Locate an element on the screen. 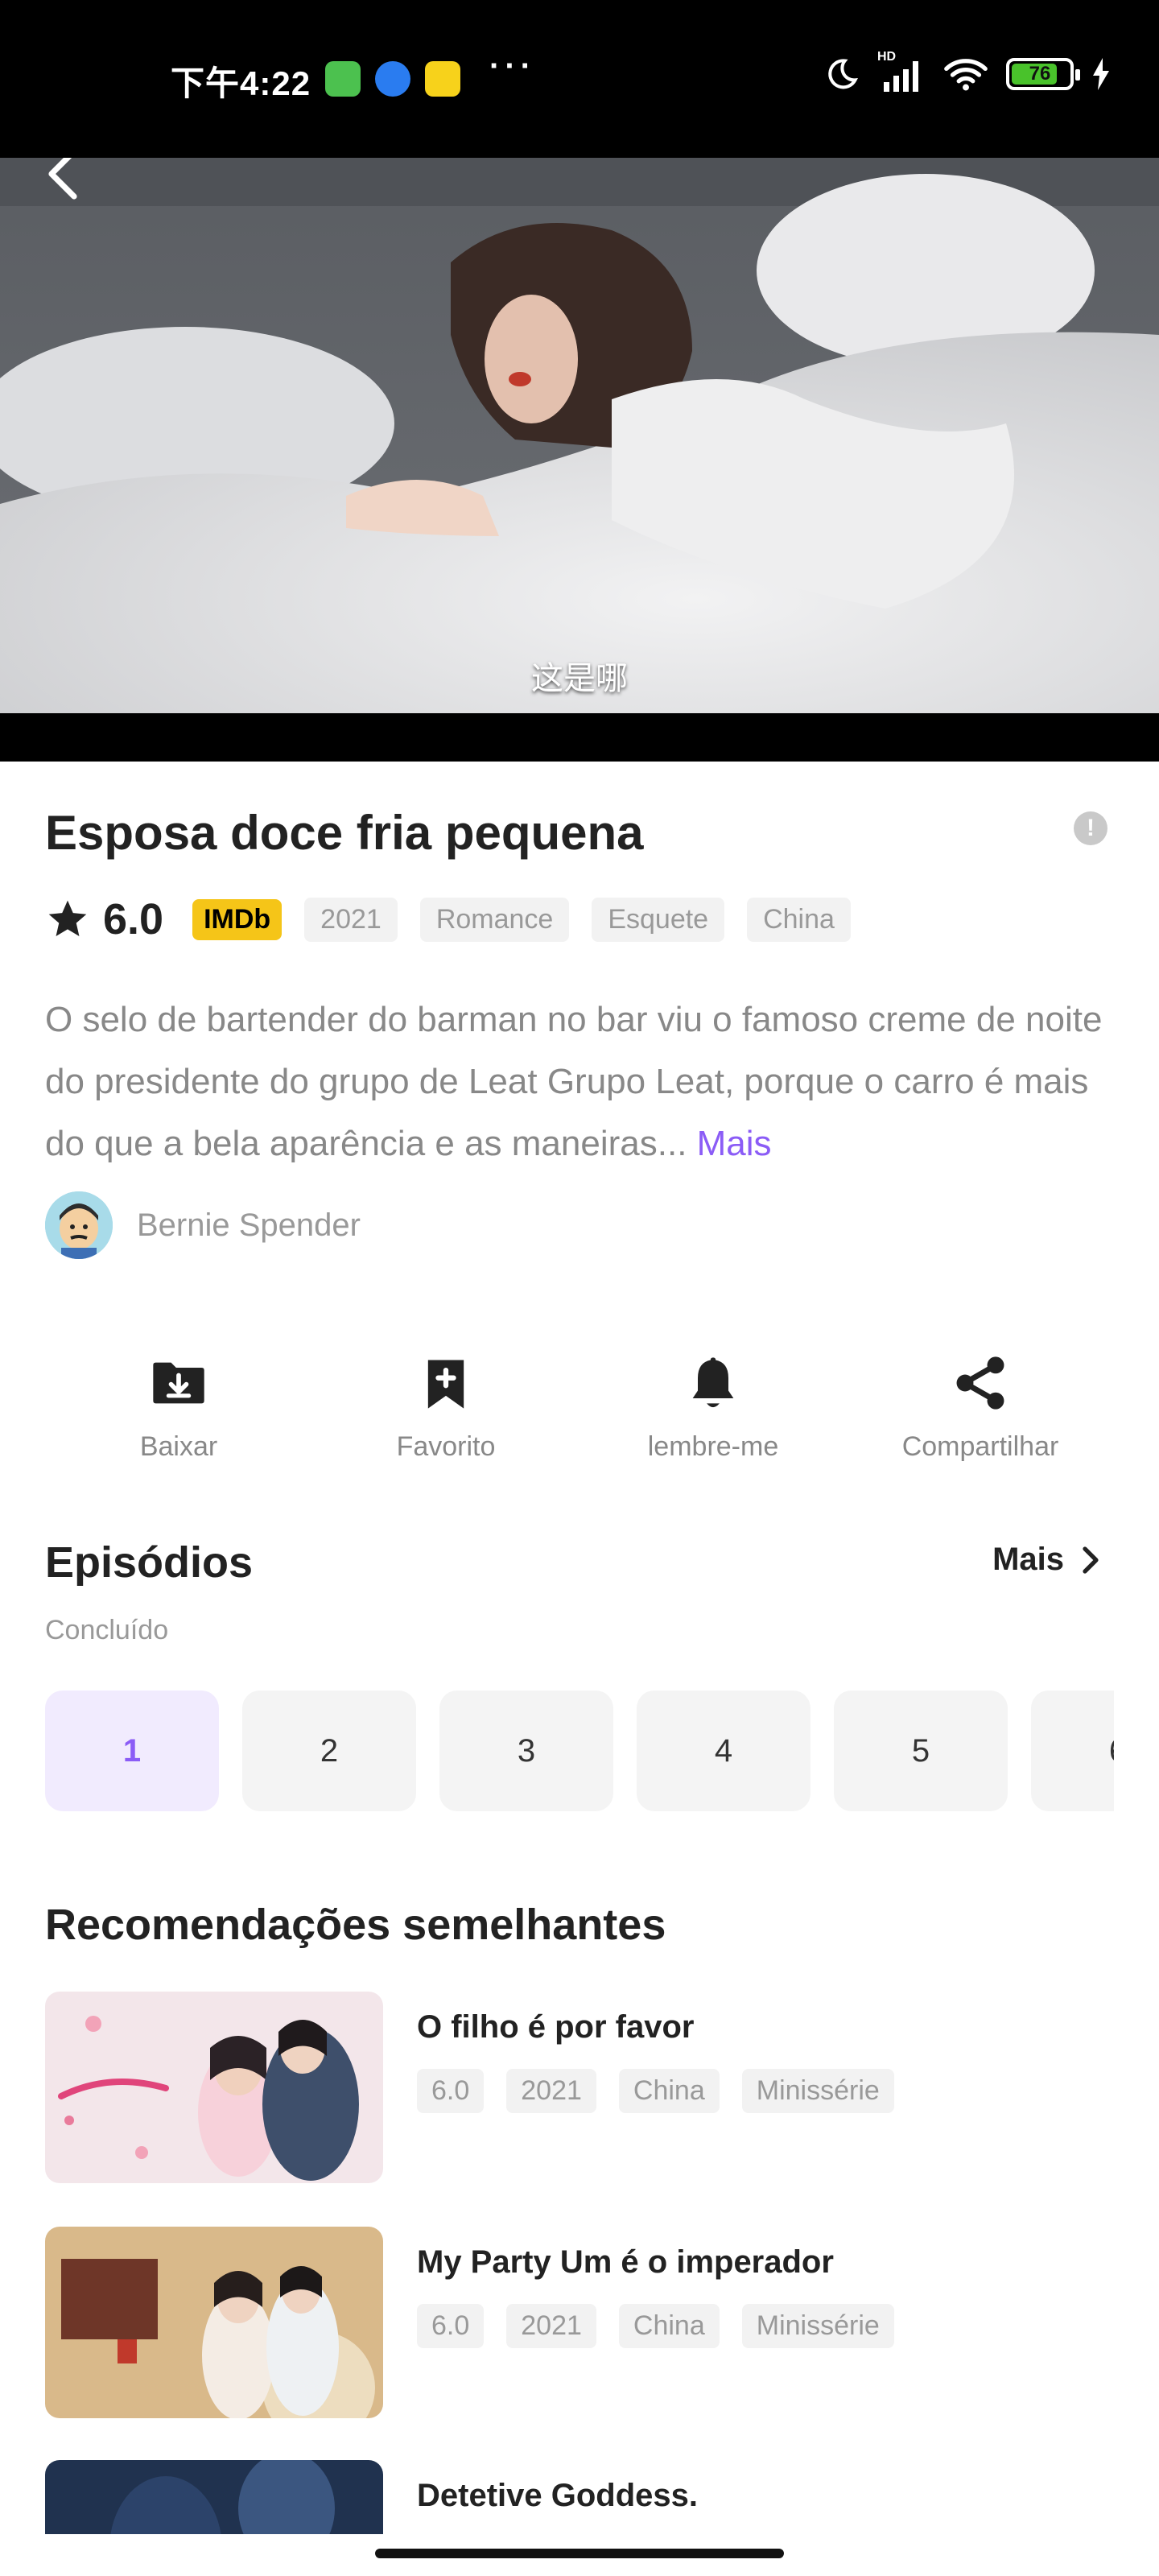 The image size is (1159, 2576). episode-button: 4 is located at coordinates (723, 1750).